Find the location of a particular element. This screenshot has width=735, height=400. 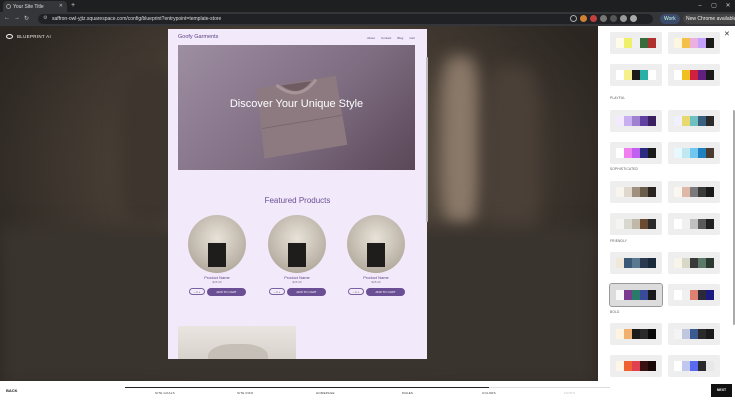

back-button: BACK is located at coordinates (12, 390).